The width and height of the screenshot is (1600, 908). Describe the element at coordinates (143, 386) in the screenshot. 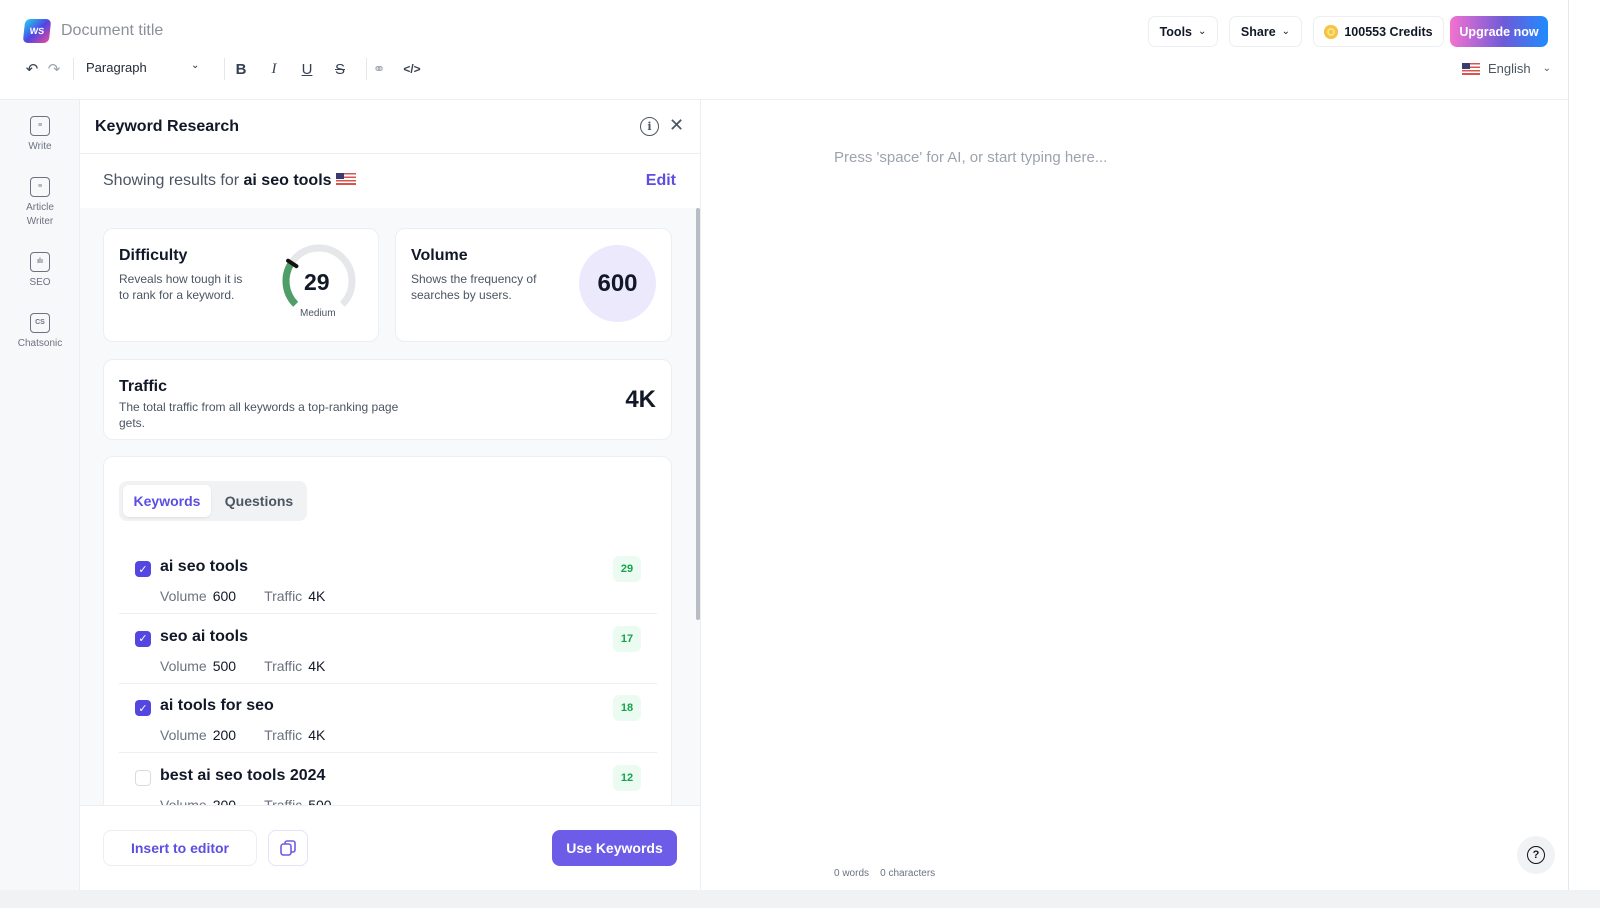

I see `traffic-title: Traffic` at that location.